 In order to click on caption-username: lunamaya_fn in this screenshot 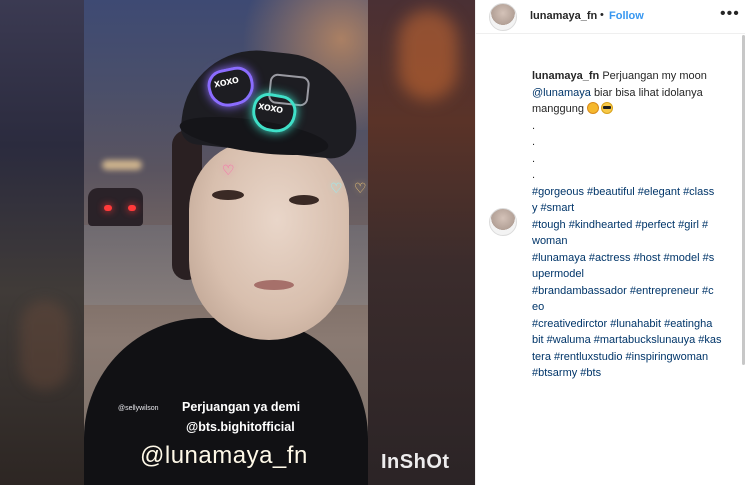, I will do `click(565, 76)`.